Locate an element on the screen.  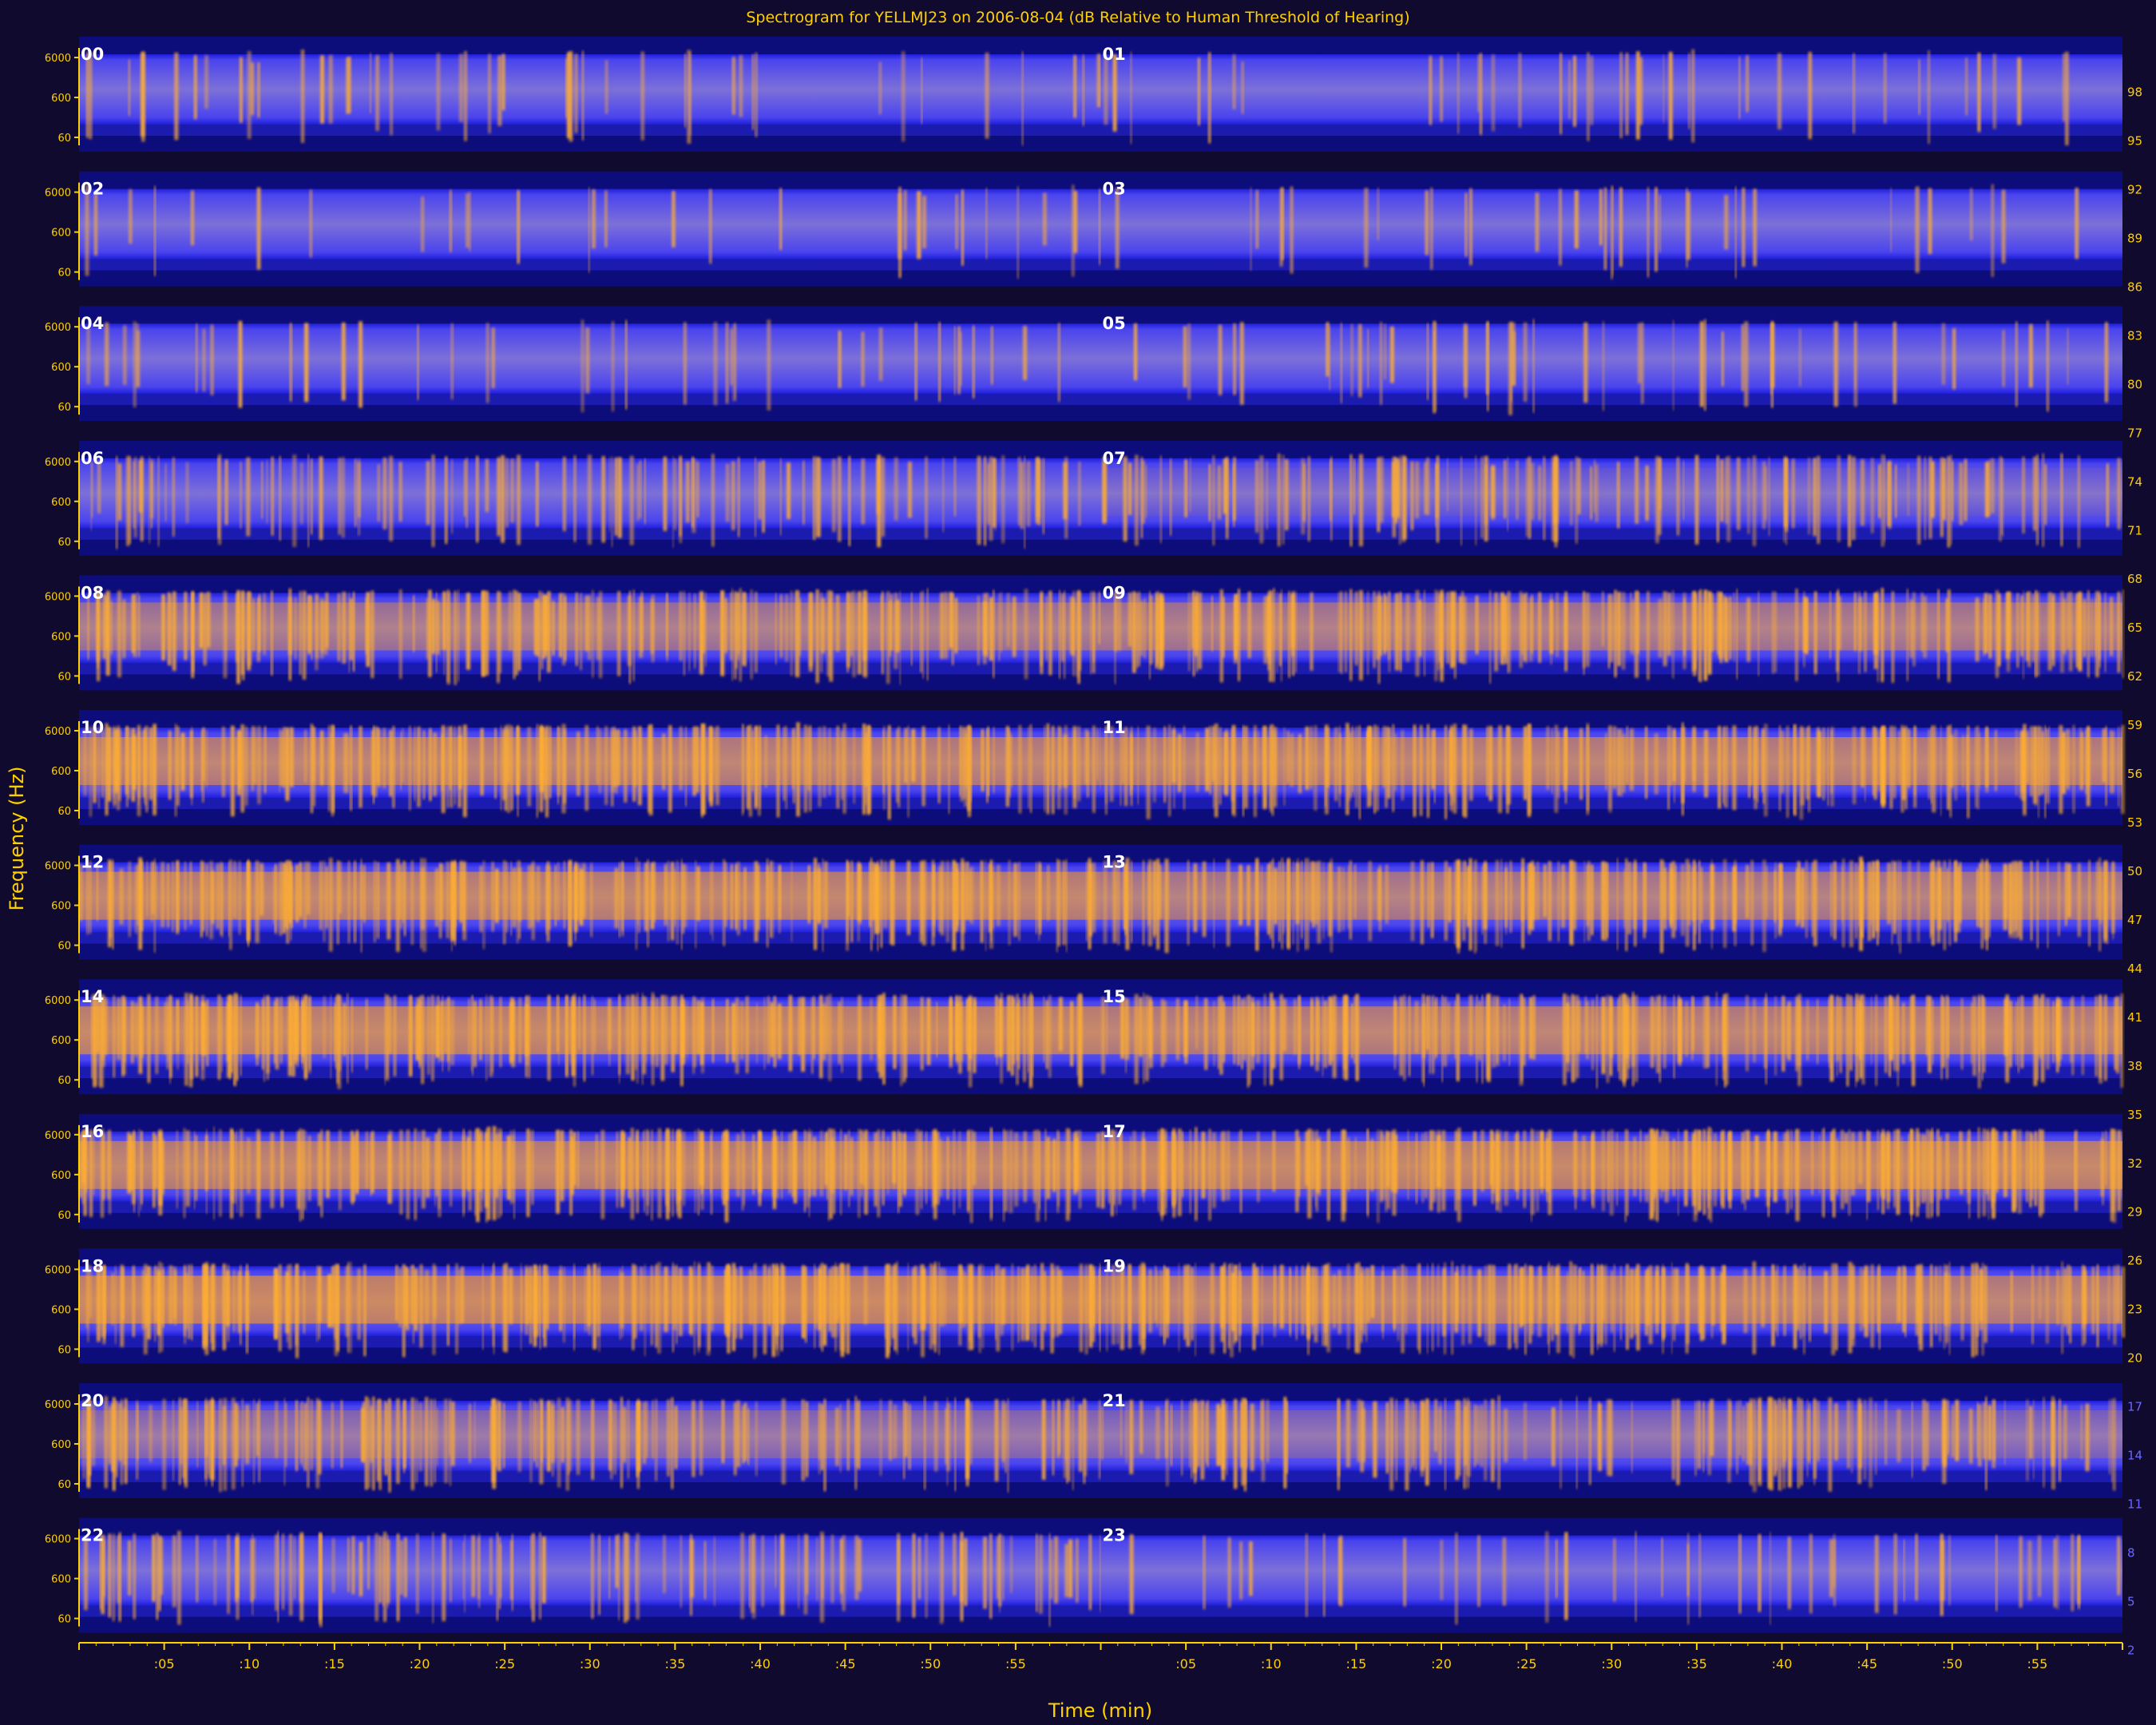
colorbar-tick-label: 74 is located at coordinates (2134, 482).